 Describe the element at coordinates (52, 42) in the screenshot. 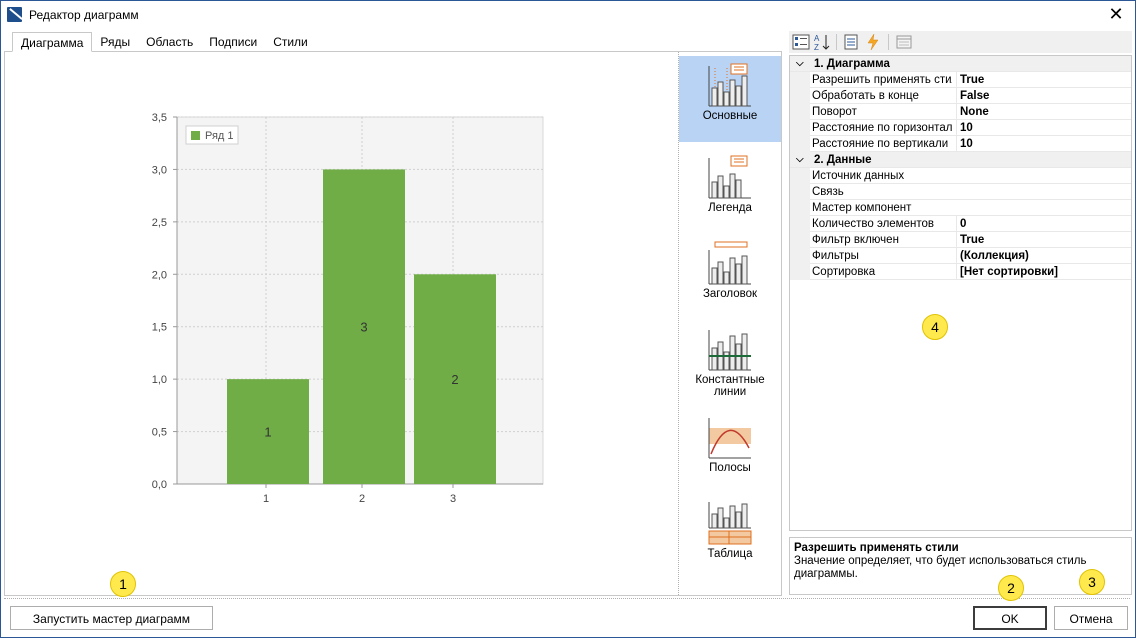

I see `tab-diagram: Диаграмма` at that location.